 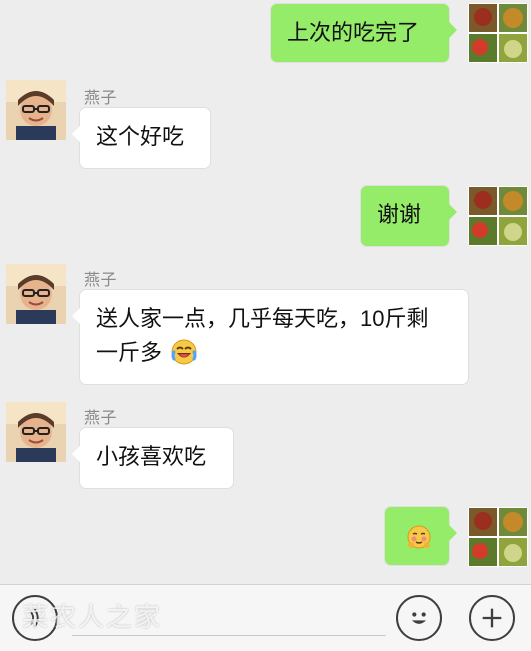 I want to click on emoji-button, so click(x=419, y=618).